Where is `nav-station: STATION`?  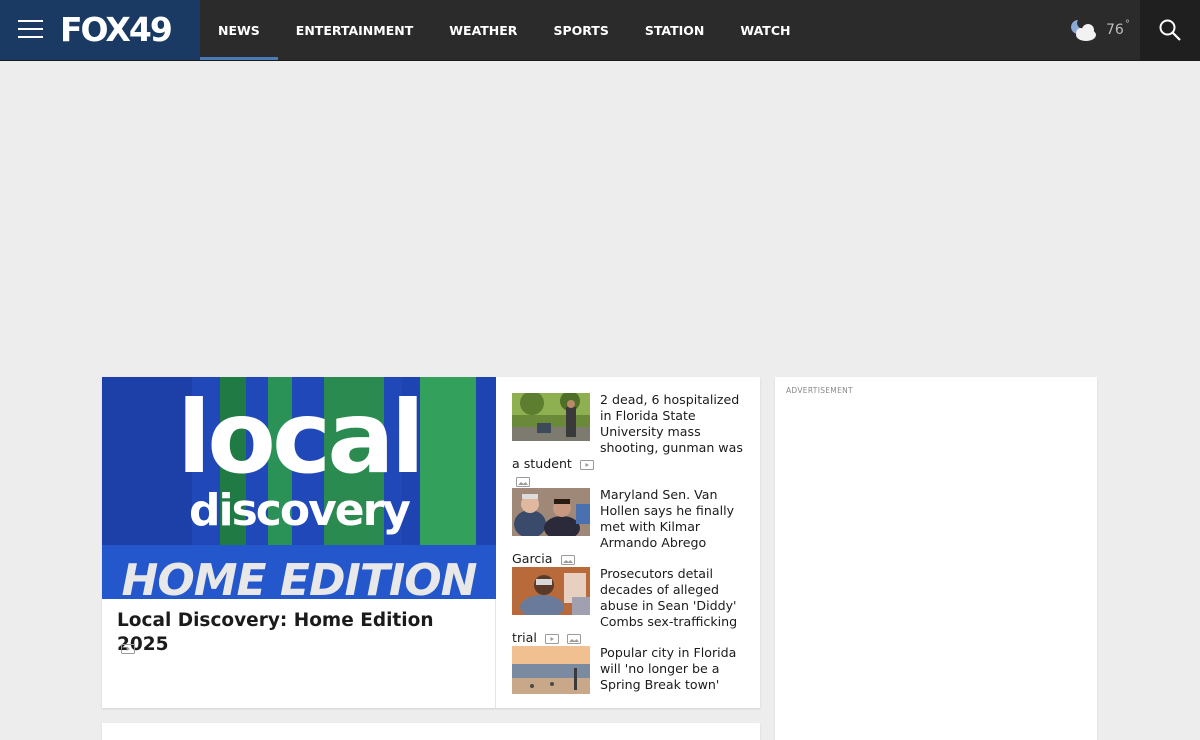
nav-station: STATION is located at coordinates (675, 30).